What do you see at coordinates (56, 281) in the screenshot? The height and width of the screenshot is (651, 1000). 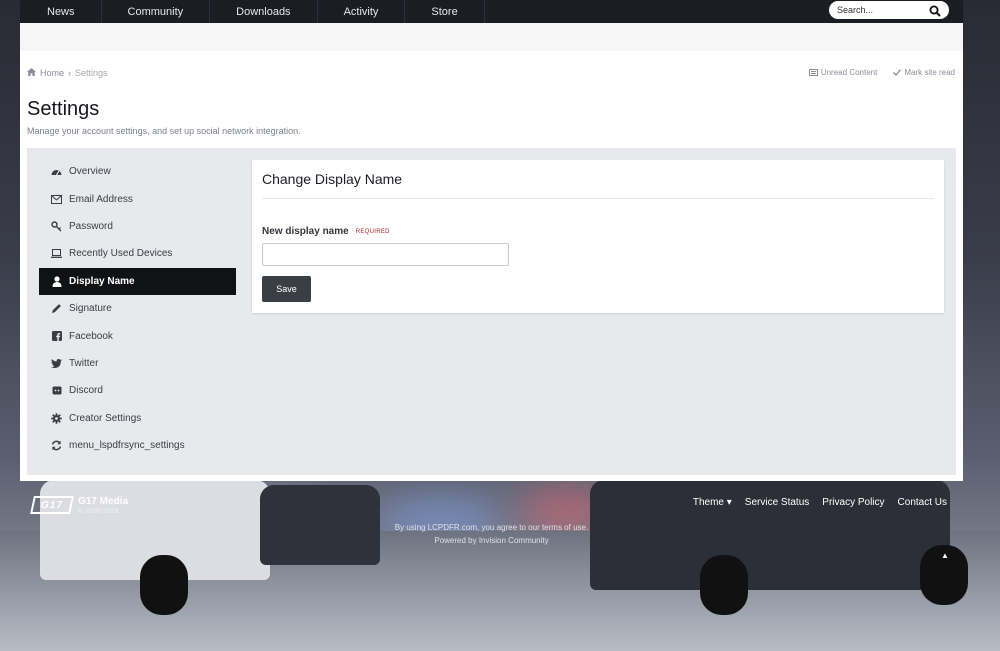 I see `user-icon` at bounding box center [56, 281].